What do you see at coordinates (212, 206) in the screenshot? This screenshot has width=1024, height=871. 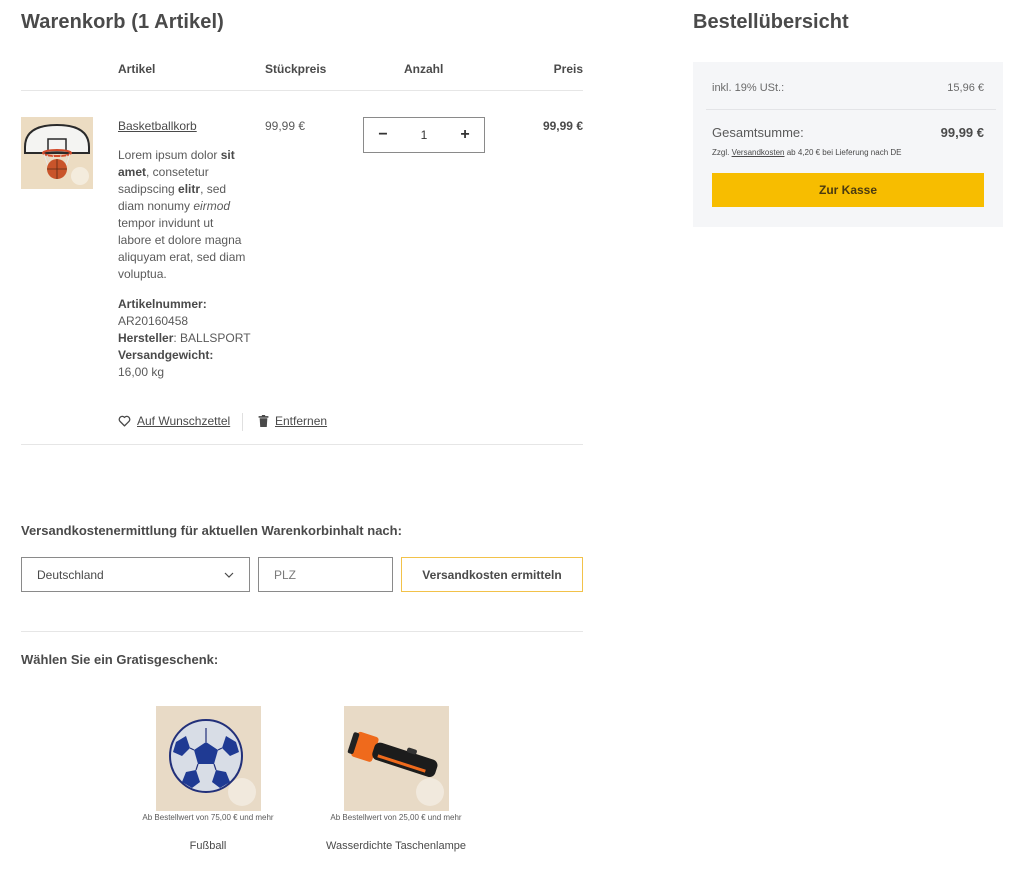 I see `description-run: eirmod` at bounding box center [212, 206].